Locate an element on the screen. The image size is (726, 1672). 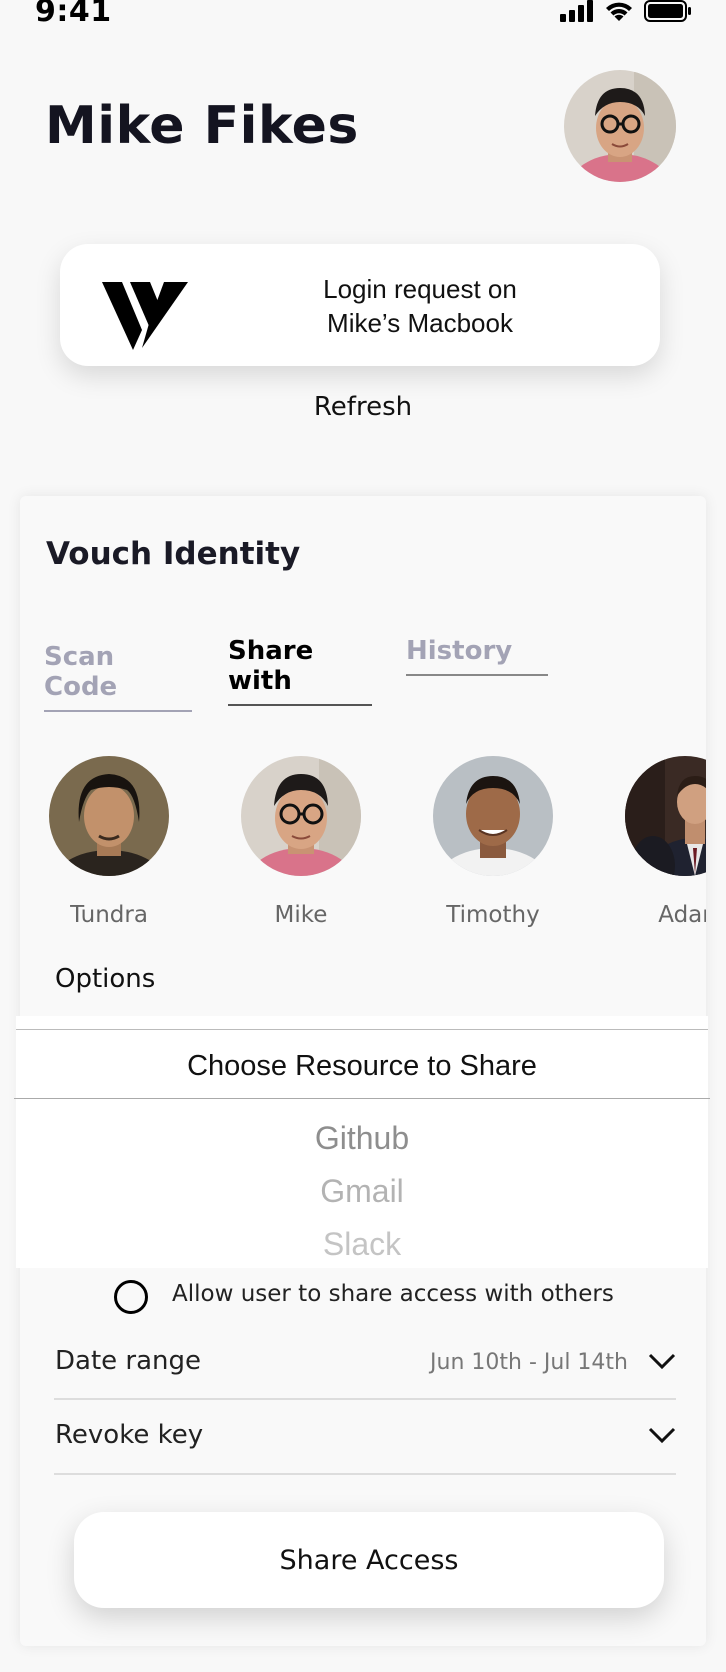
picker-option-gmail: Gmail is located at coordinates (362, 1191).